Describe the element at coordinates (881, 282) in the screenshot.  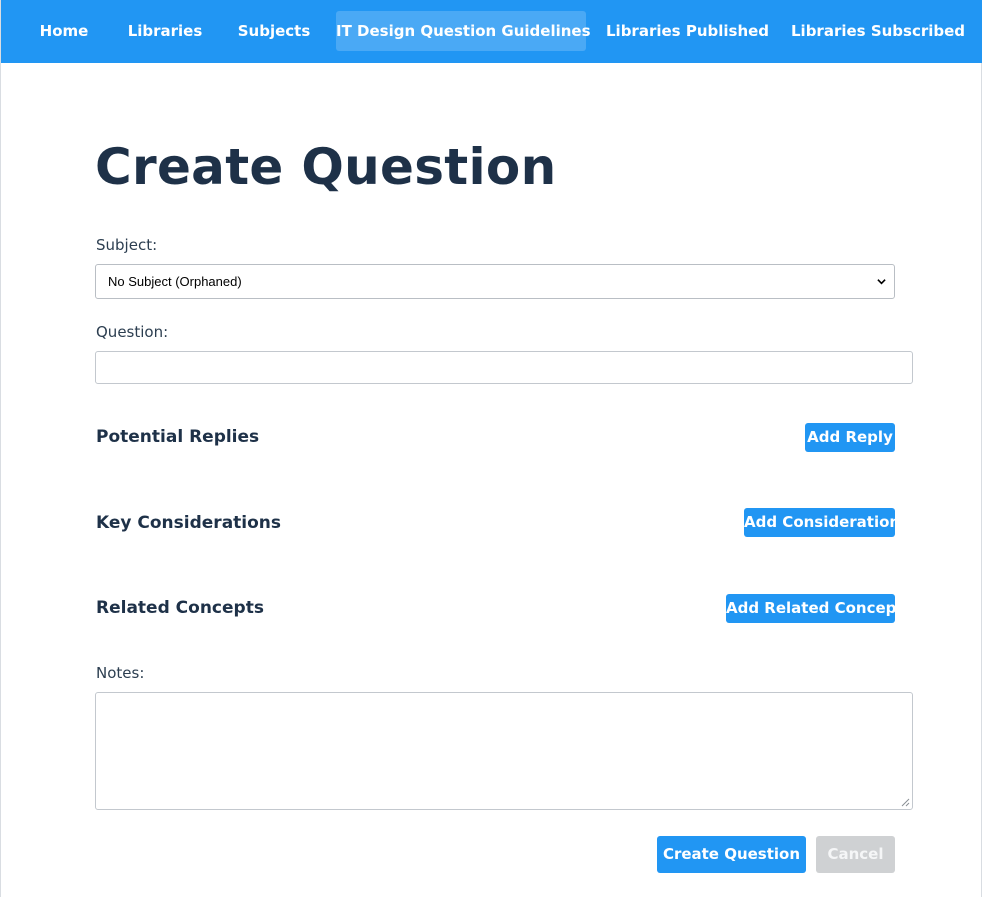
I see `chevron-down-icon` at that location.